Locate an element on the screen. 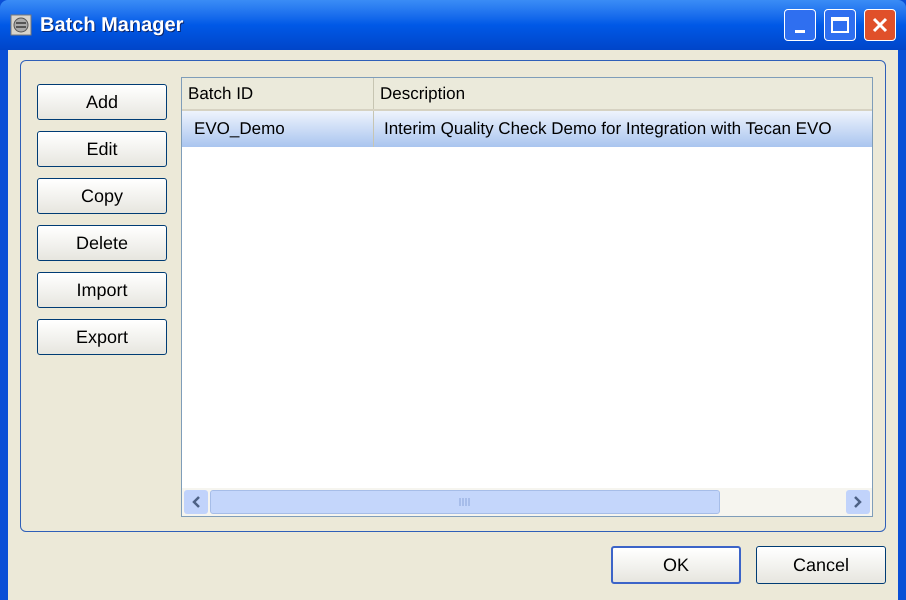 The height and width of the screenshot is (600, 906). table-cell-text: Interim Quality Check Demo for Integration with Tecan EVO is located at coordinates (608, 129).